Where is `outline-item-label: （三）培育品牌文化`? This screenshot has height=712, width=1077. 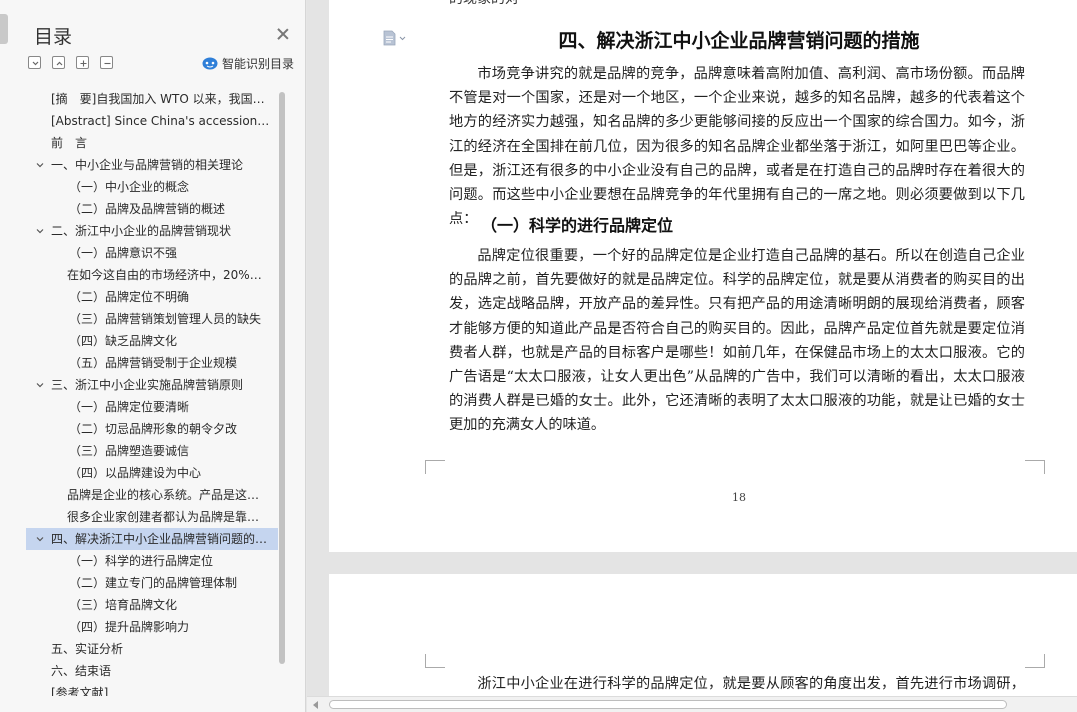
outline-item-label: （三）培育品牌文化 is located at coordinates (123, 605).